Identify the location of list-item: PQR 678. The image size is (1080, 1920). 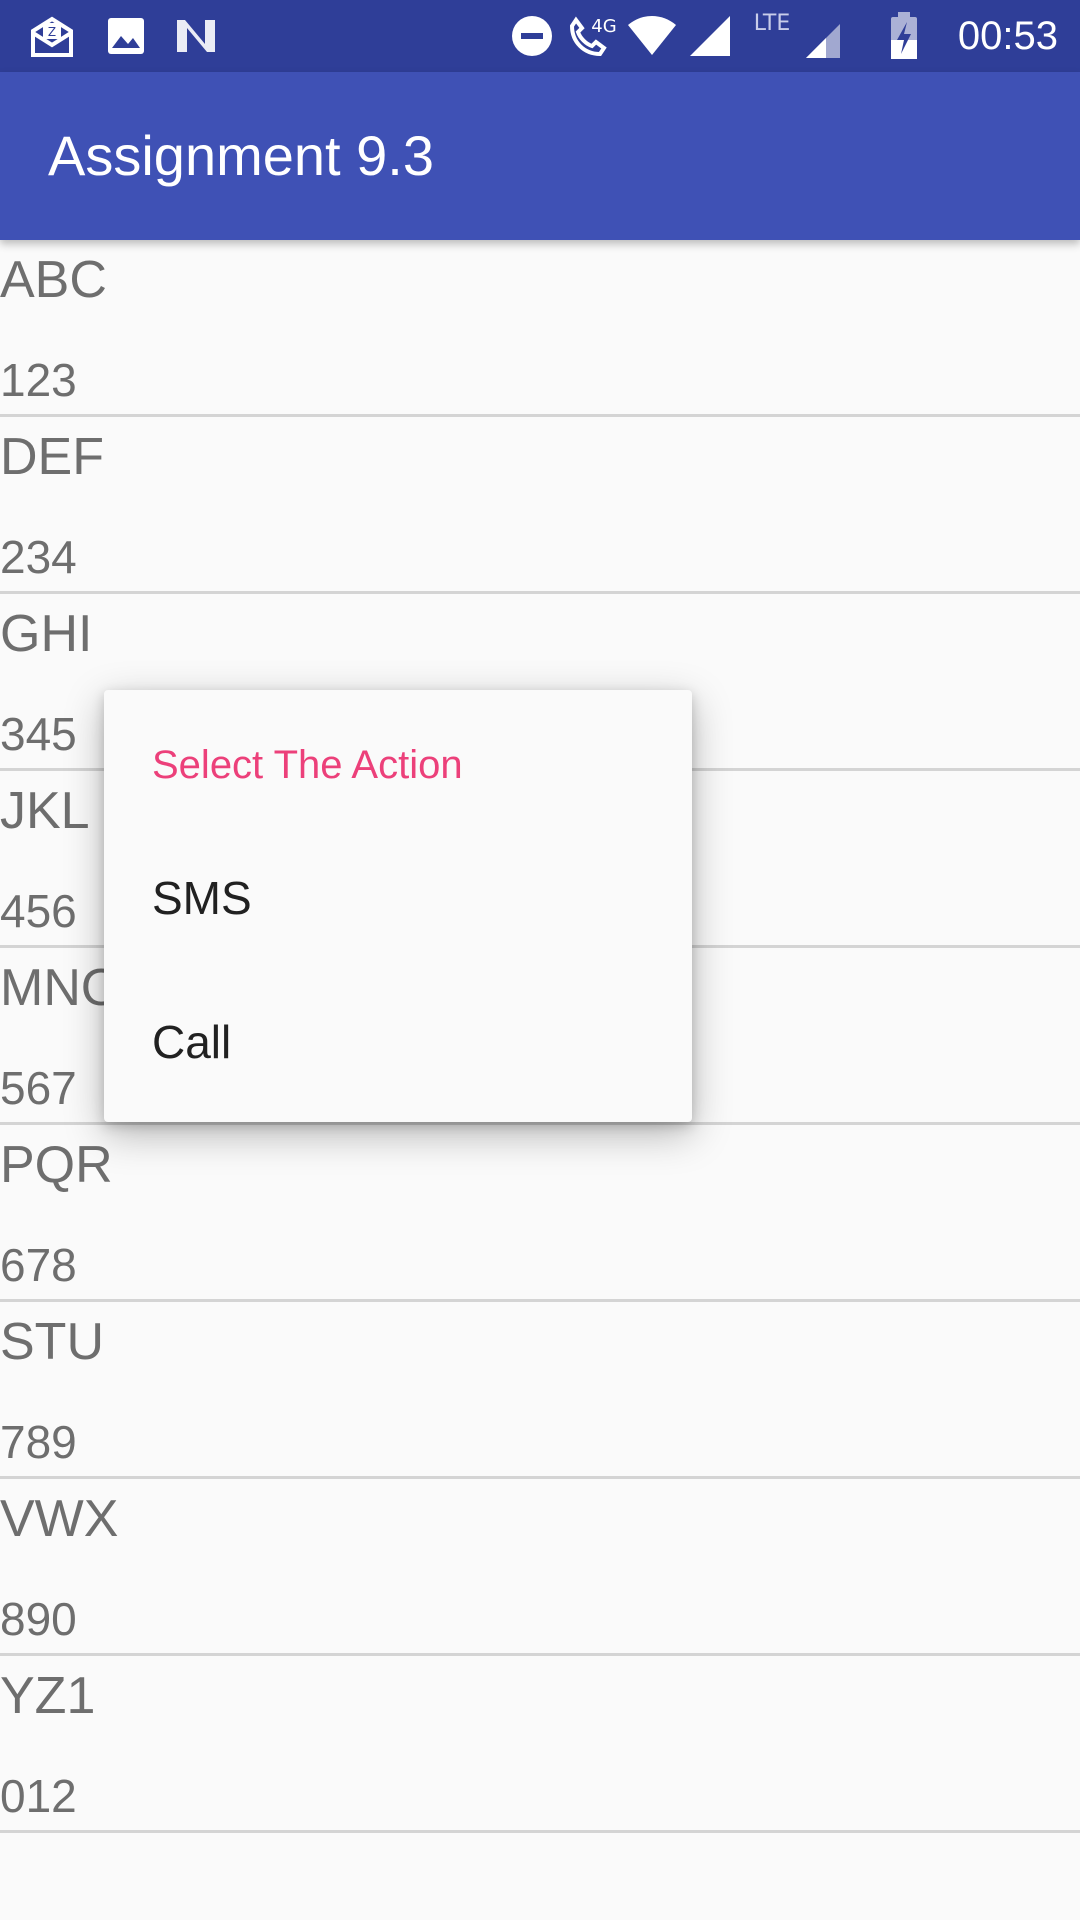
(540, 1213).